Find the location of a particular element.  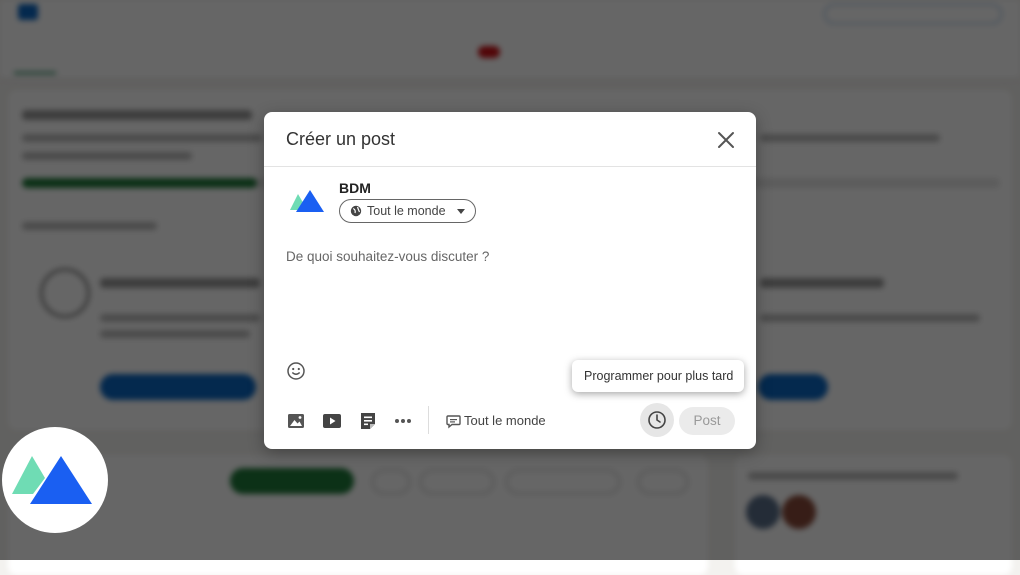

tooltip-text: Programmer pour plus tard is located at coordinates (659, 376).